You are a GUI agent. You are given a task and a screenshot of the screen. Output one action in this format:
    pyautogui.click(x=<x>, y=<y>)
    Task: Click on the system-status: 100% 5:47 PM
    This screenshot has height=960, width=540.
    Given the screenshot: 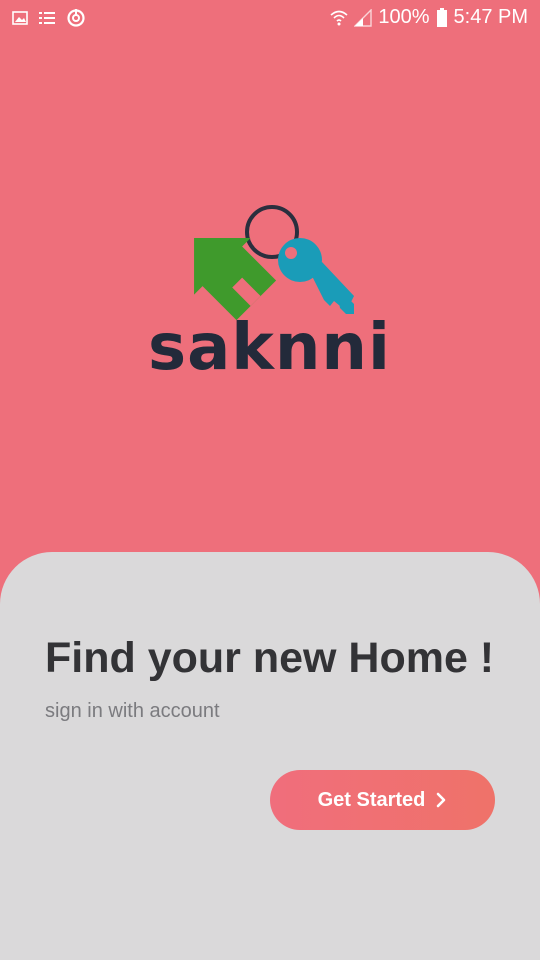 What is the action you would take?
    pyautogui.click(x=429, y=17)
    